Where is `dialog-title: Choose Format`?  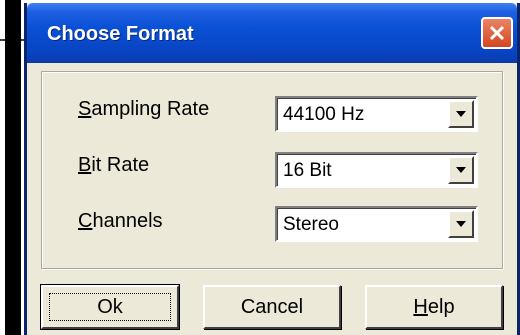
dialog-title: Choose Format is located at coordinates (120, 34).